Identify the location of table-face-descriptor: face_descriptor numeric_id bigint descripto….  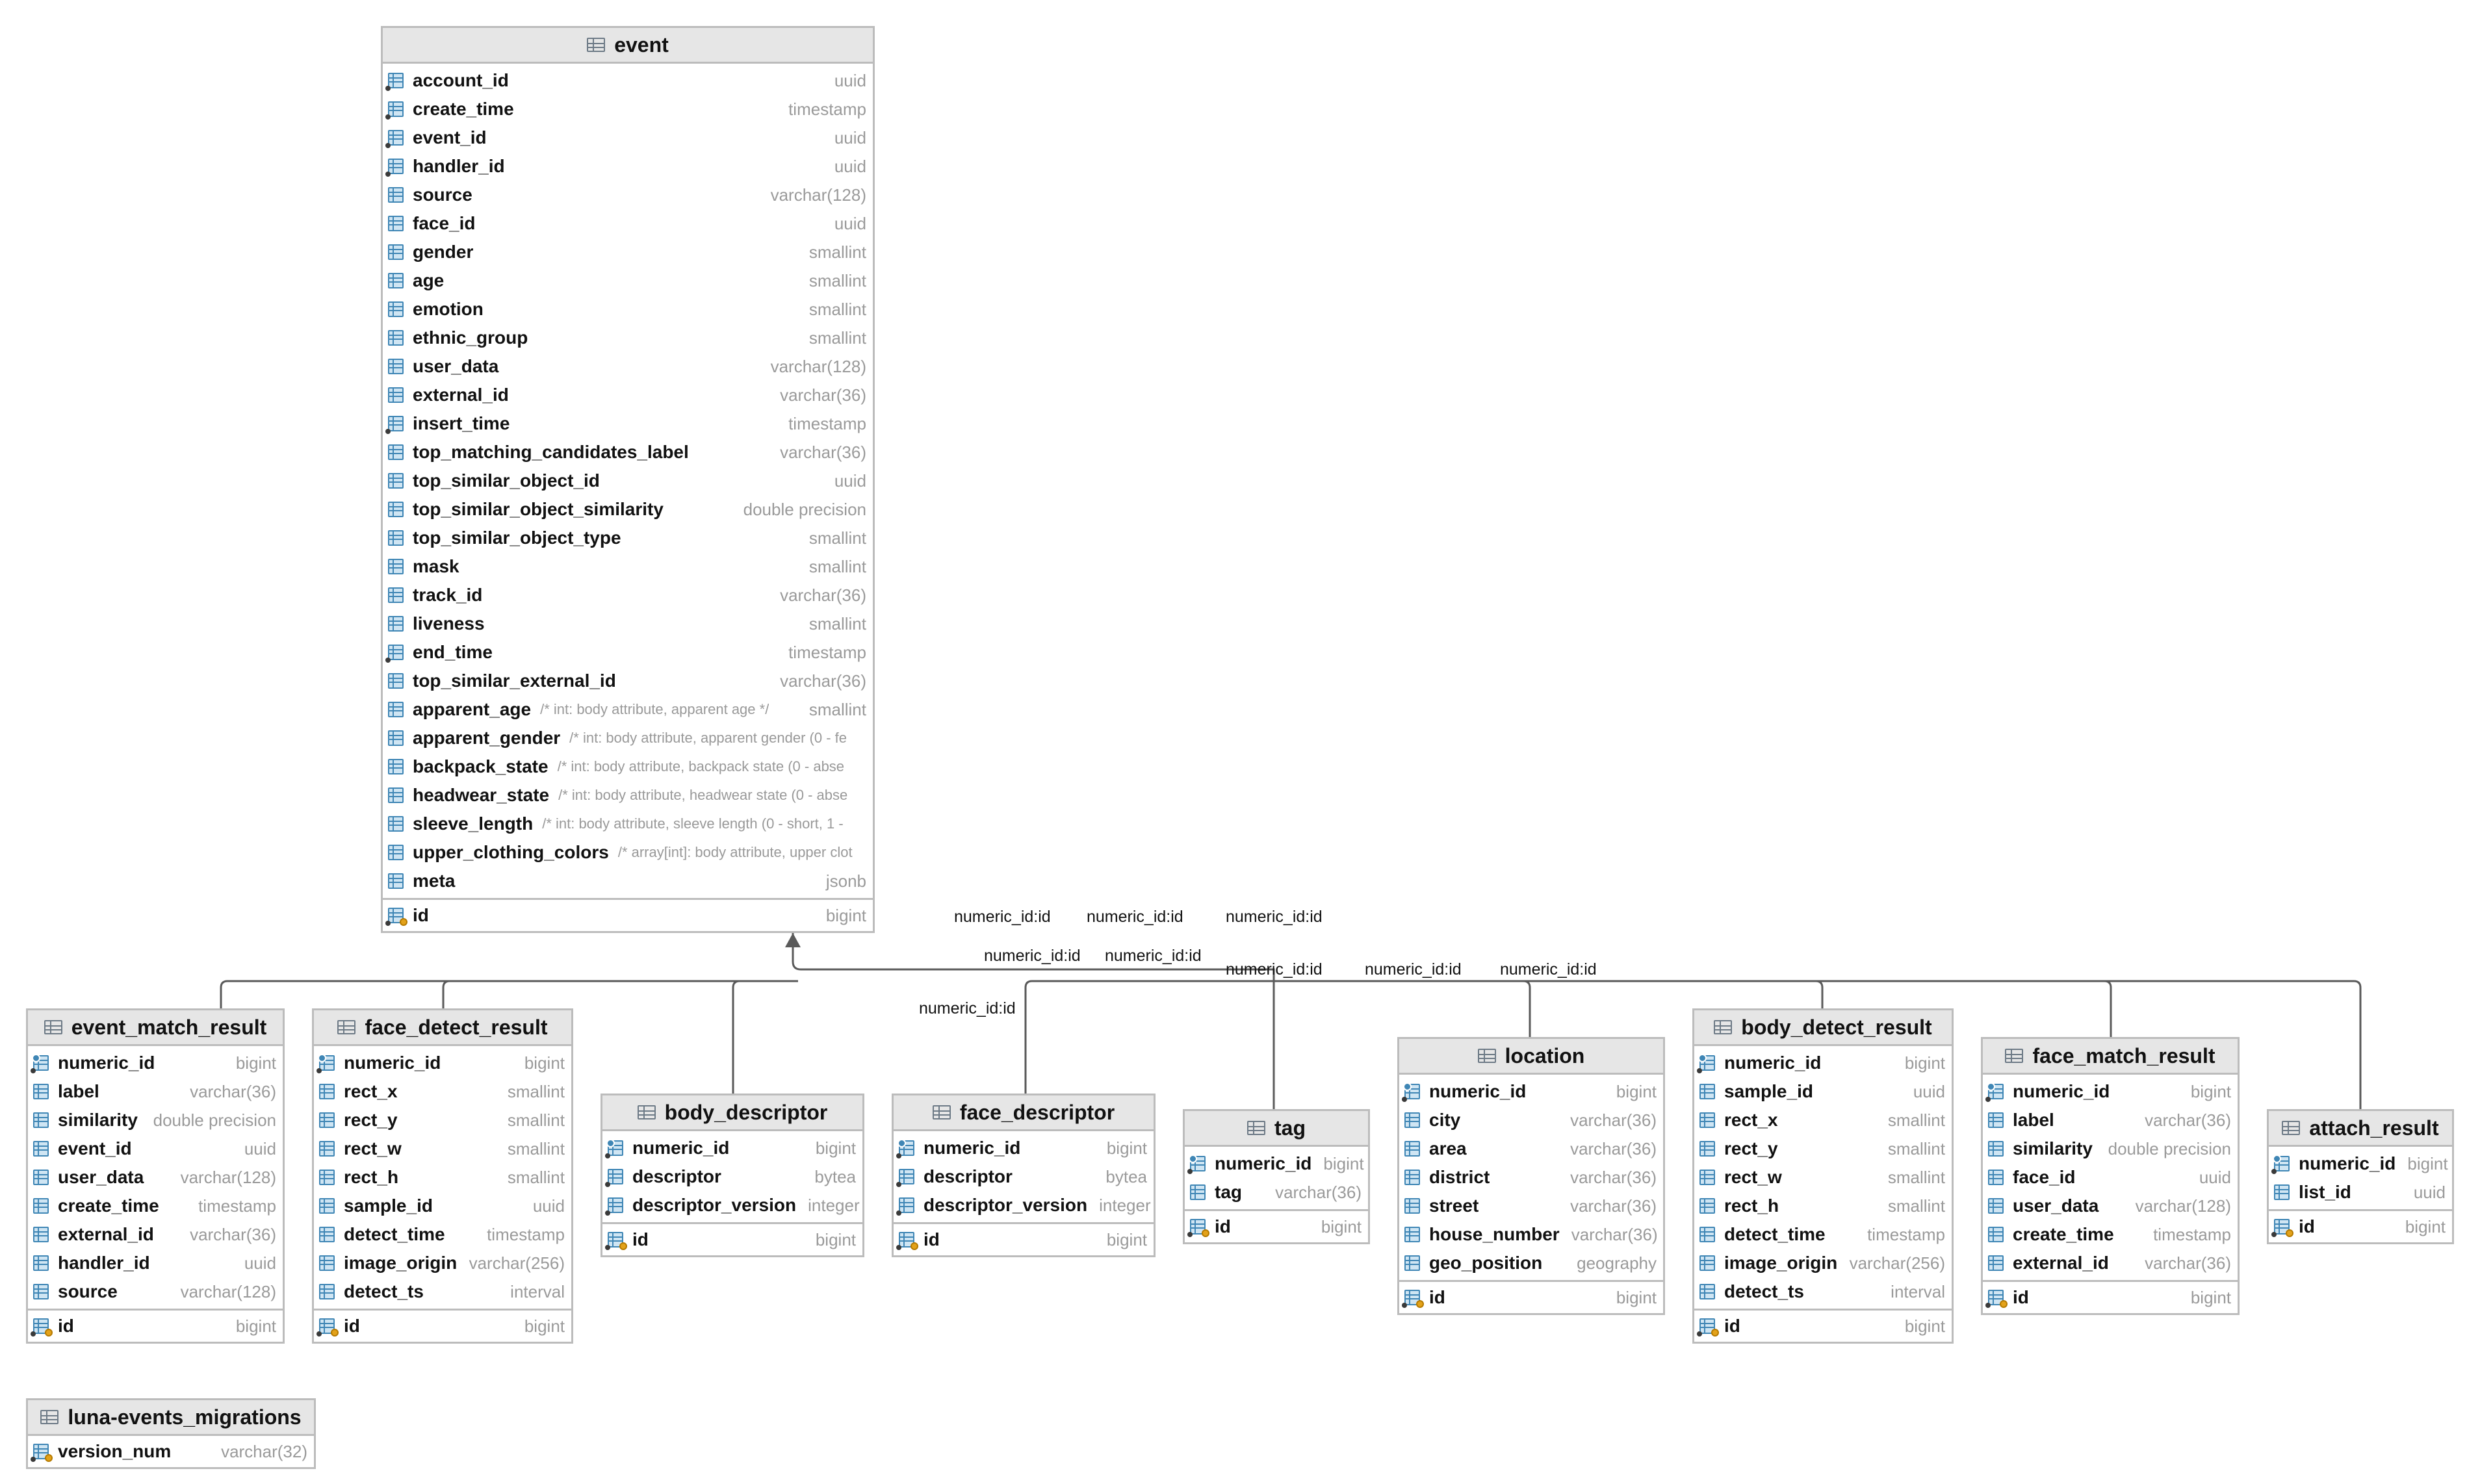
(1024, 1175).